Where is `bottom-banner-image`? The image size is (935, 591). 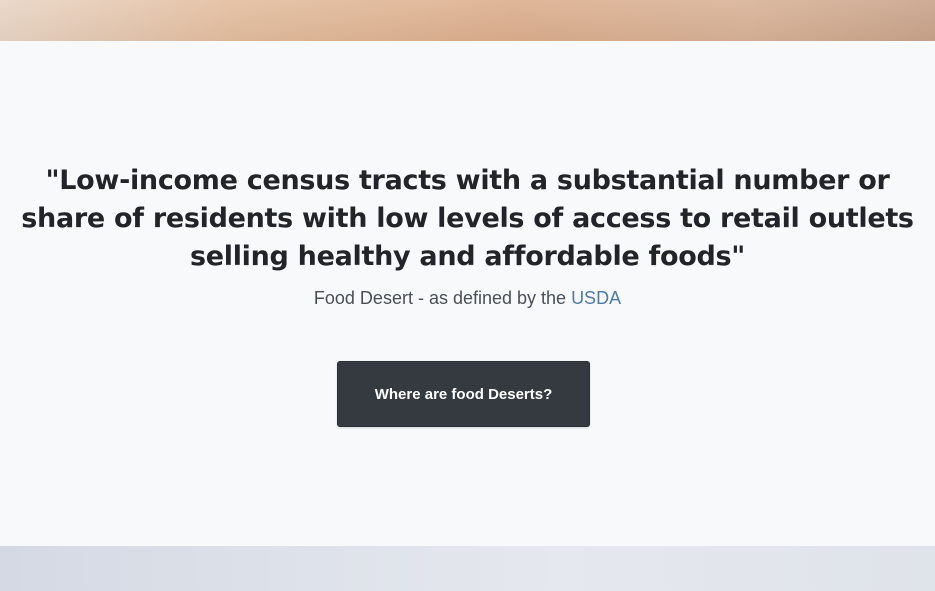
bottom-banner-image is located at coordinates (467, 568).